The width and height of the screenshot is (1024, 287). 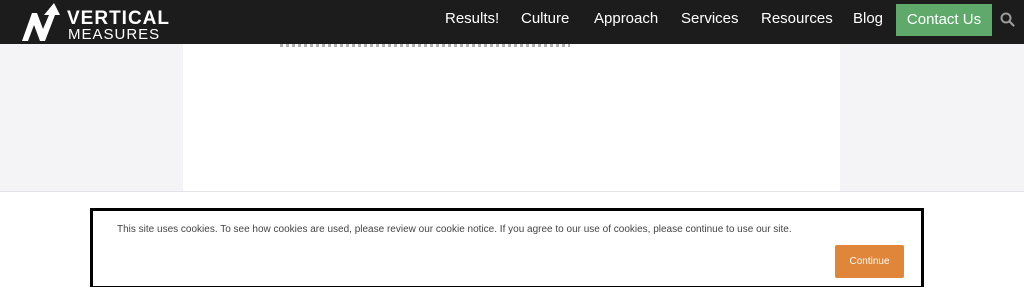 I want to click on nav-item-blog: Blog, so click(x=868, y=19).